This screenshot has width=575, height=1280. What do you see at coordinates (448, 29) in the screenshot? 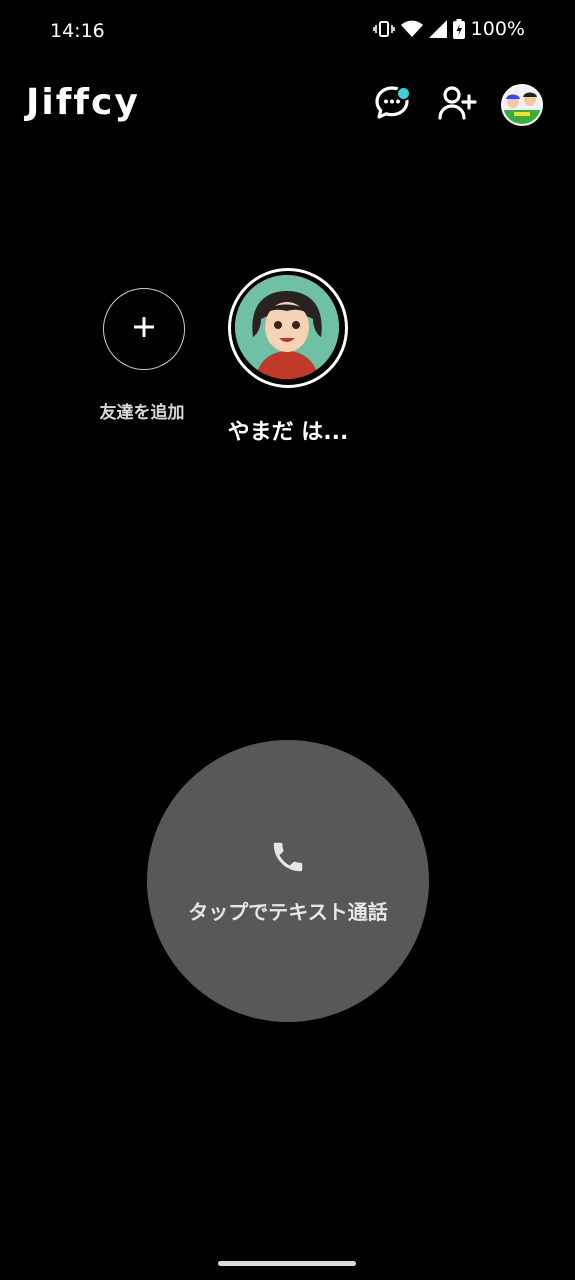
I see `status-icons: 100%` at bounding box center [448, 29].